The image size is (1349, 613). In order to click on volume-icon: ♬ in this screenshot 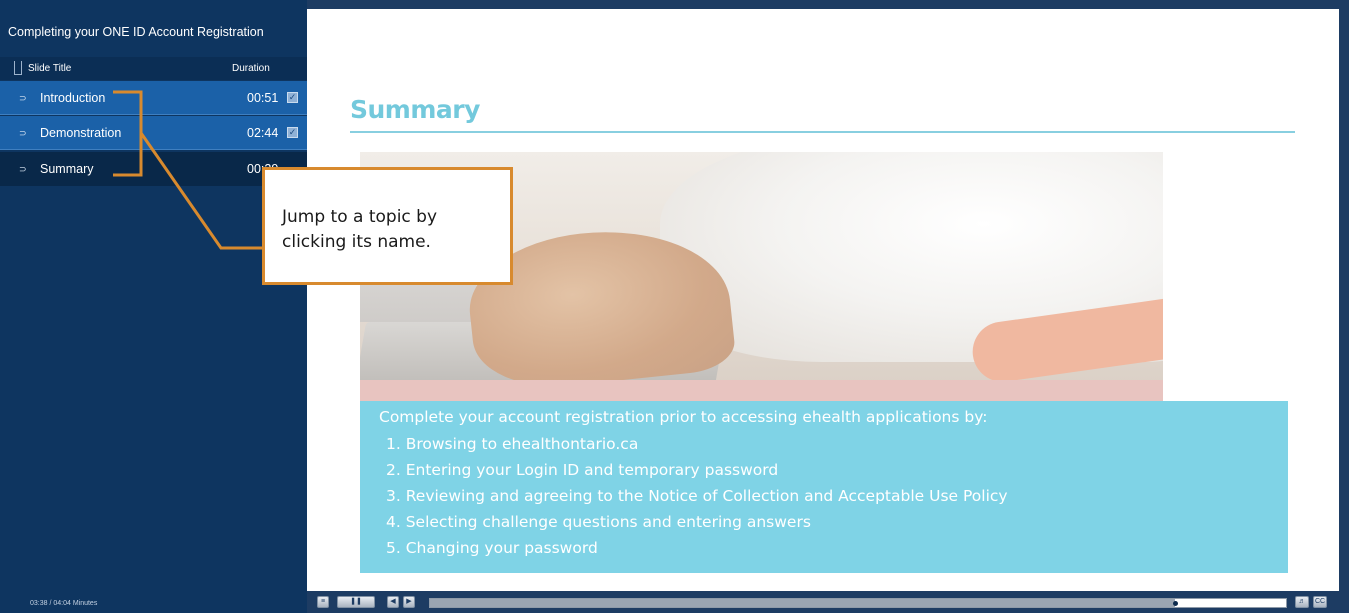, I will do `click(1302, 601)`.